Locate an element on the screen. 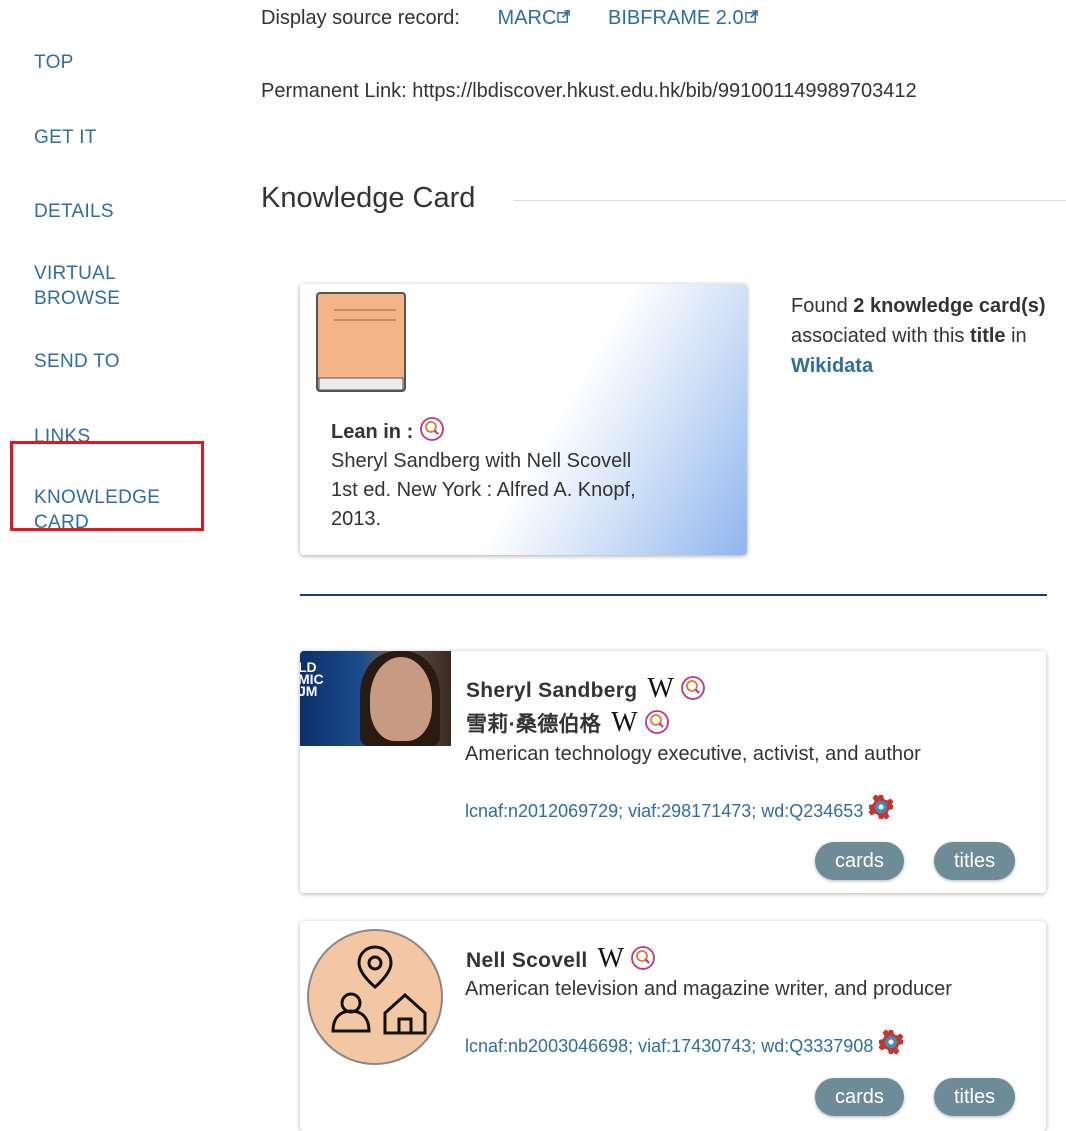 This screenshot has width=1066, height=1131. entity-name-text: Sheryl Sandberg is located at coordinates (552, 690).